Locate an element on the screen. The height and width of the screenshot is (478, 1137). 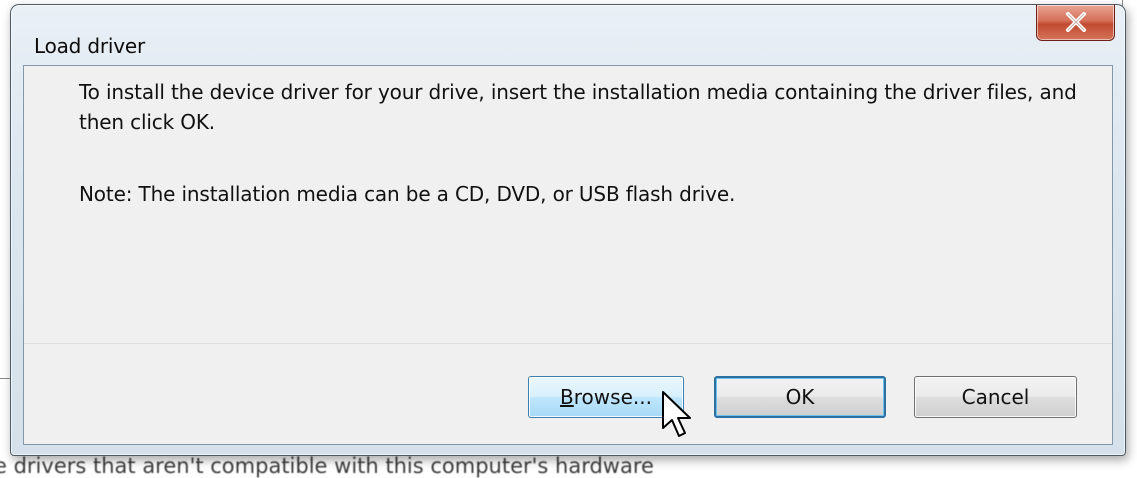
cancel-button: Cancel is located at coordinates (995, 397).